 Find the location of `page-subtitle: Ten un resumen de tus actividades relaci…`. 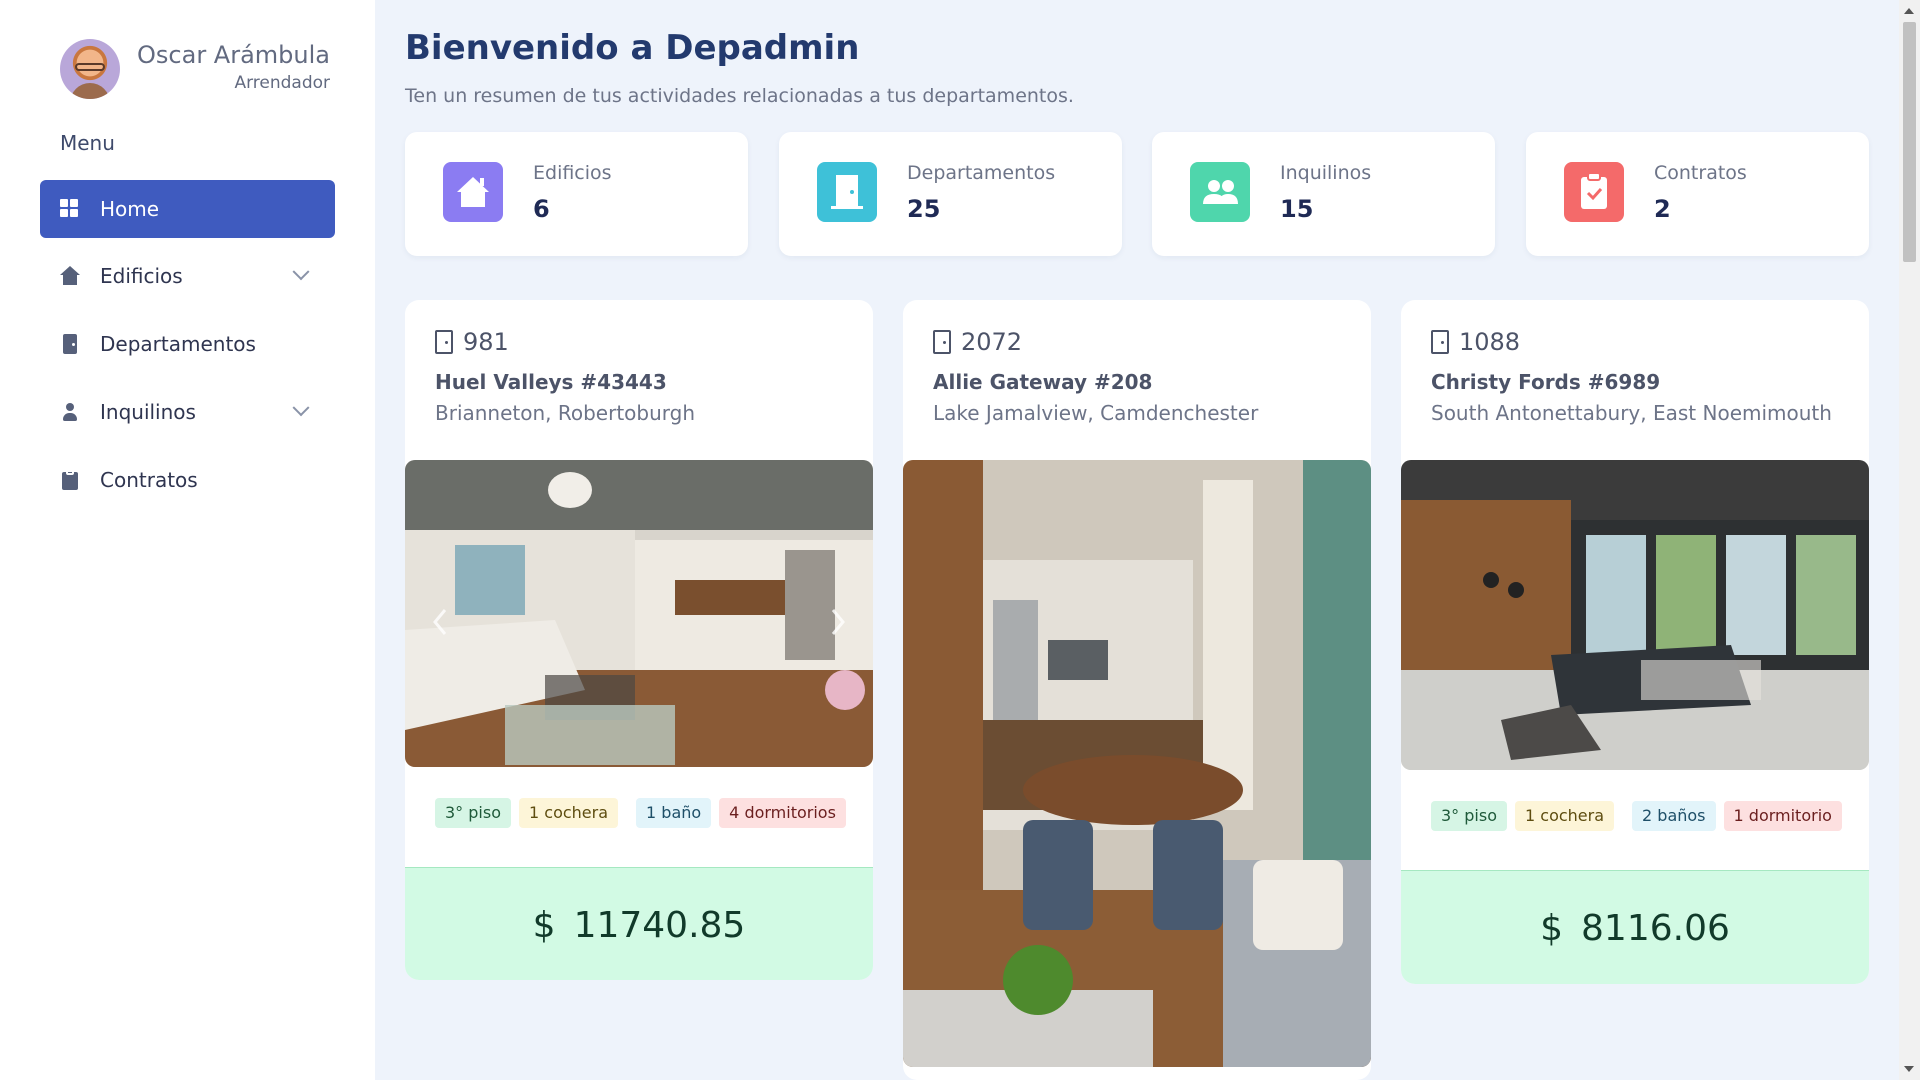

page-subtitle: Ten un resumen de tus actividades relaci… is located at coordinates (739, 96).